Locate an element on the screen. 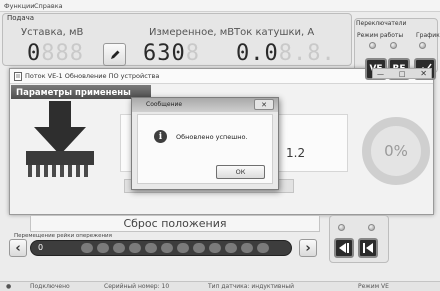  dialog-close-icon: ✕ is located at coordinates (264, 104).